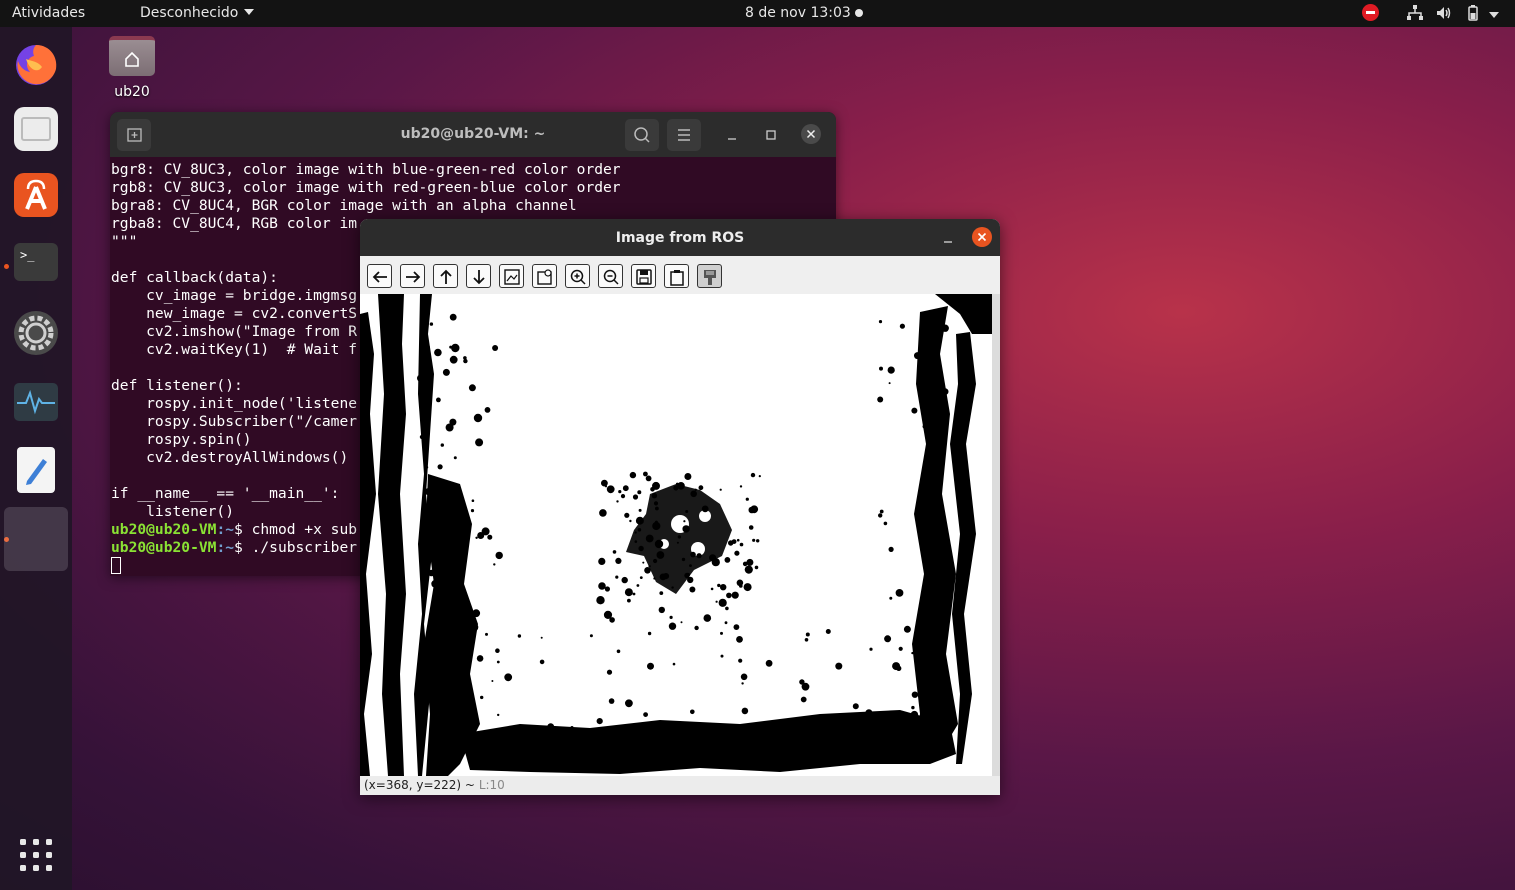  I want to click on activities-button: Atividades, so click(48, 13).